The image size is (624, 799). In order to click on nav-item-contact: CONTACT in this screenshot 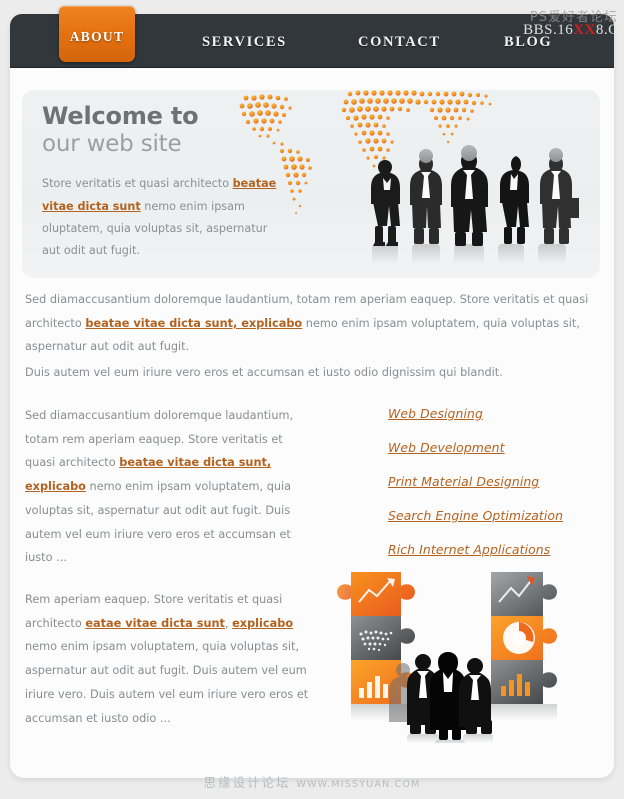, I will do `click(399, 41)`.